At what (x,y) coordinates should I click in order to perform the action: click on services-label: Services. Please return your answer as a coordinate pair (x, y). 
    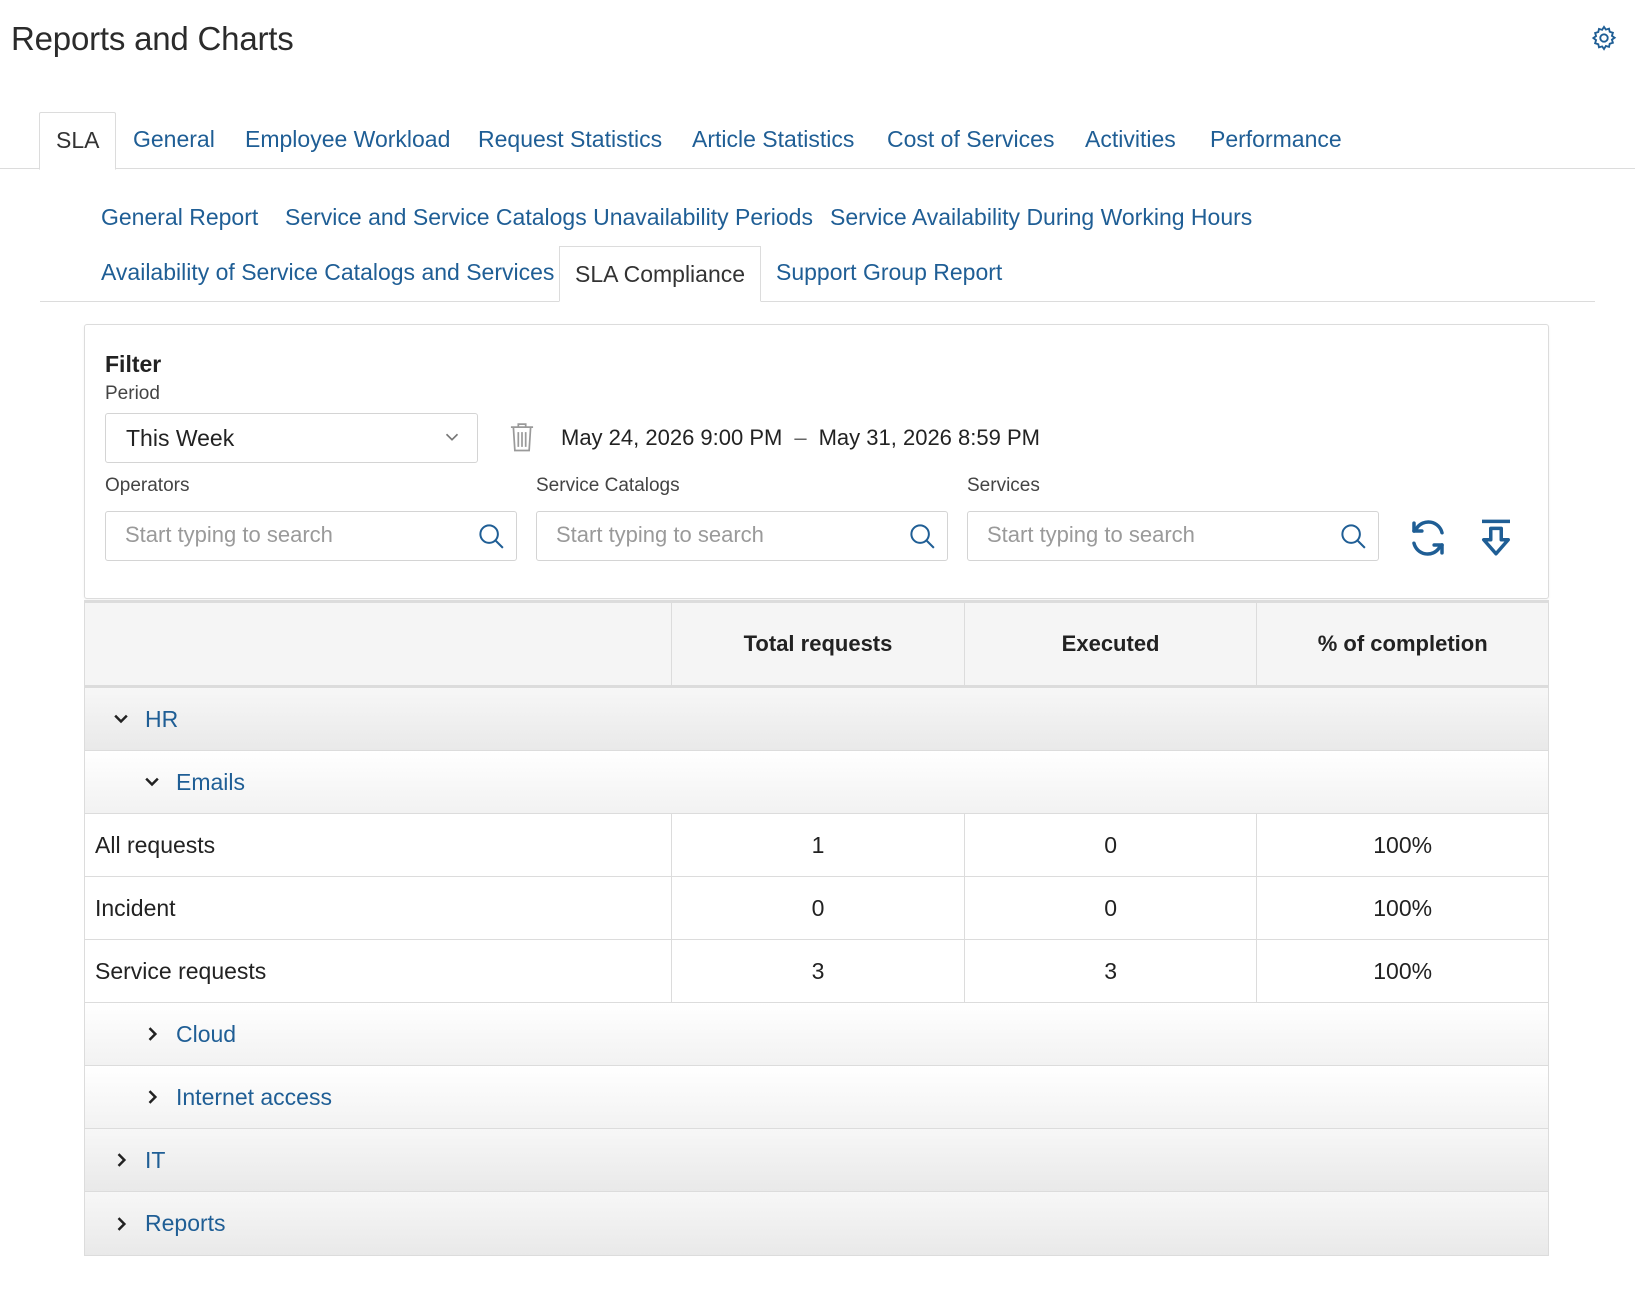
    Looking at the image, I should click on (1003, 485).